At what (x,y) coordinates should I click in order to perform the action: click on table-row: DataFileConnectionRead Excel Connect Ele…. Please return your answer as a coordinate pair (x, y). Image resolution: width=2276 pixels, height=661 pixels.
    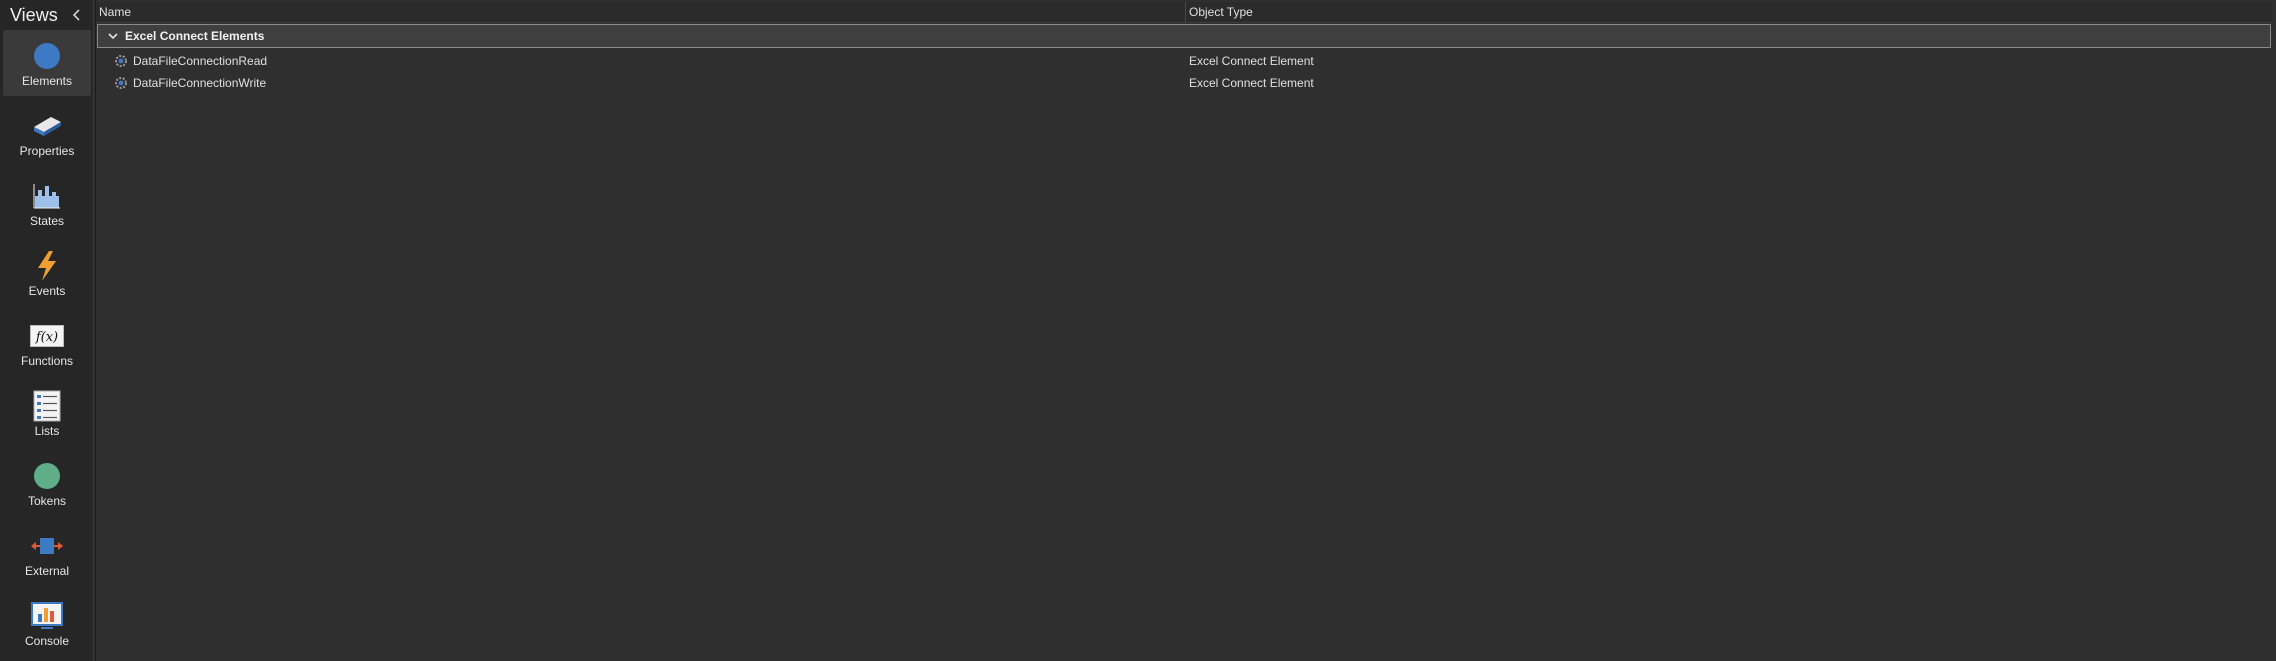
    Looking at the image, I should click on (1184, 61).